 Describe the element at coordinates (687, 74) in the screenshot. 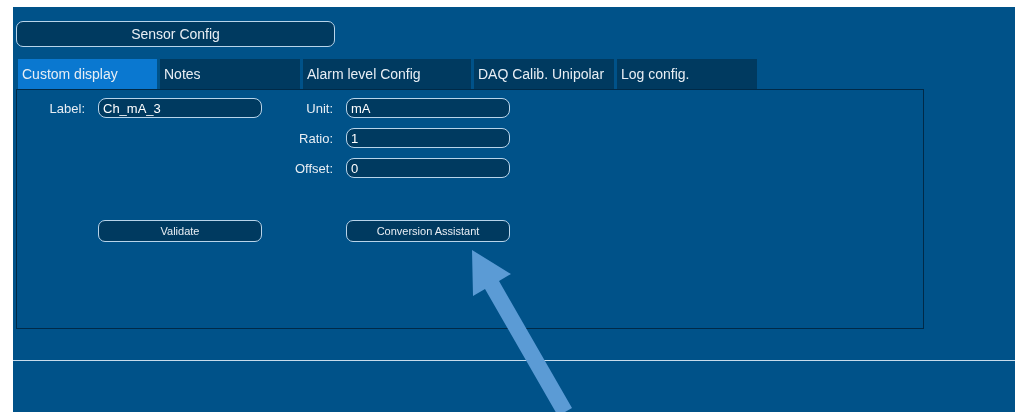

I see `tab: Log config.` at that location.